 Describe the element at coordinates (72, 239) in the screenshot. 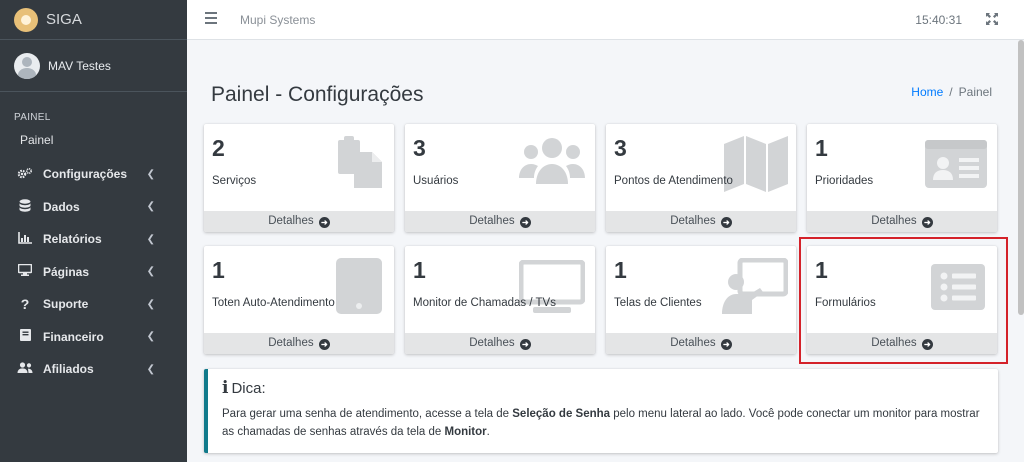

I see `sidebar-item-label: Relatórios` at that location.